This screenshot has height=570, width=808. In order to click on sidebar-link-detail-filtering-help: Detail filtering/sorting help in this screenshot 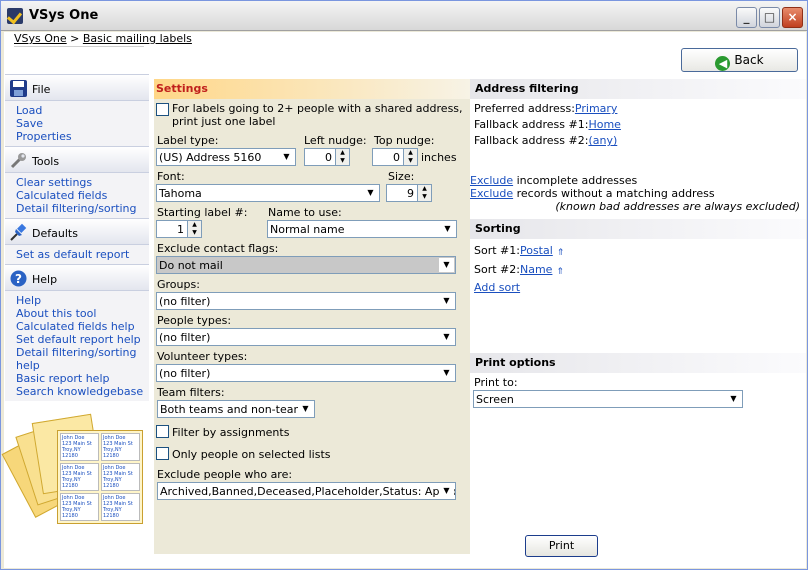, I will do `click(82, 359)`.